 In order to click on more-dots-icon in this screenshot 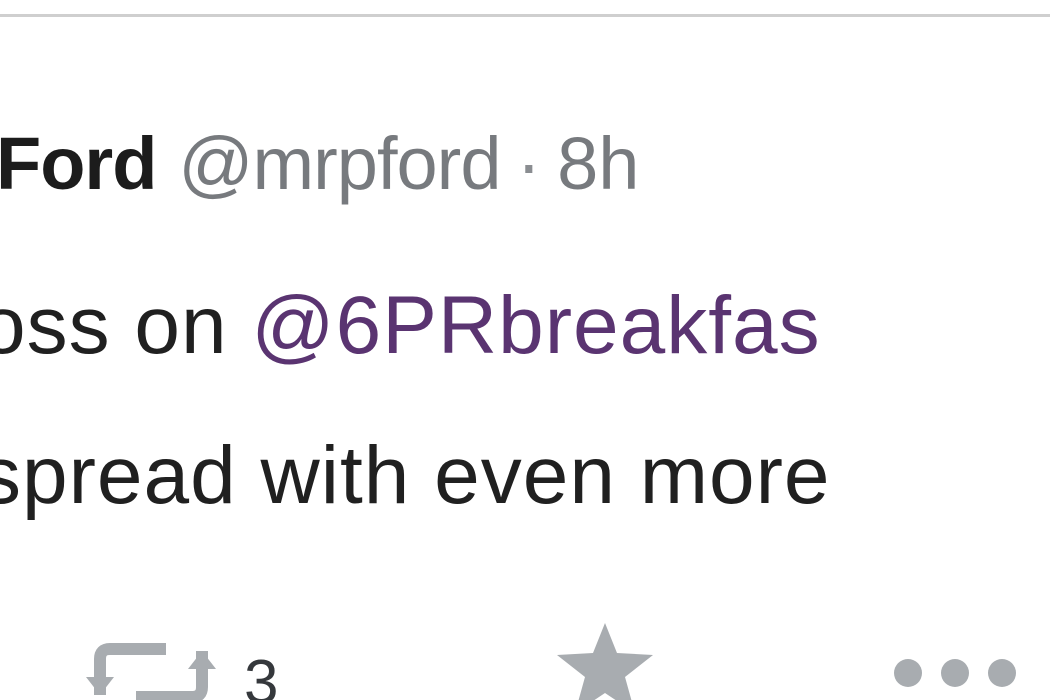, I will do `click(955, 673)`.